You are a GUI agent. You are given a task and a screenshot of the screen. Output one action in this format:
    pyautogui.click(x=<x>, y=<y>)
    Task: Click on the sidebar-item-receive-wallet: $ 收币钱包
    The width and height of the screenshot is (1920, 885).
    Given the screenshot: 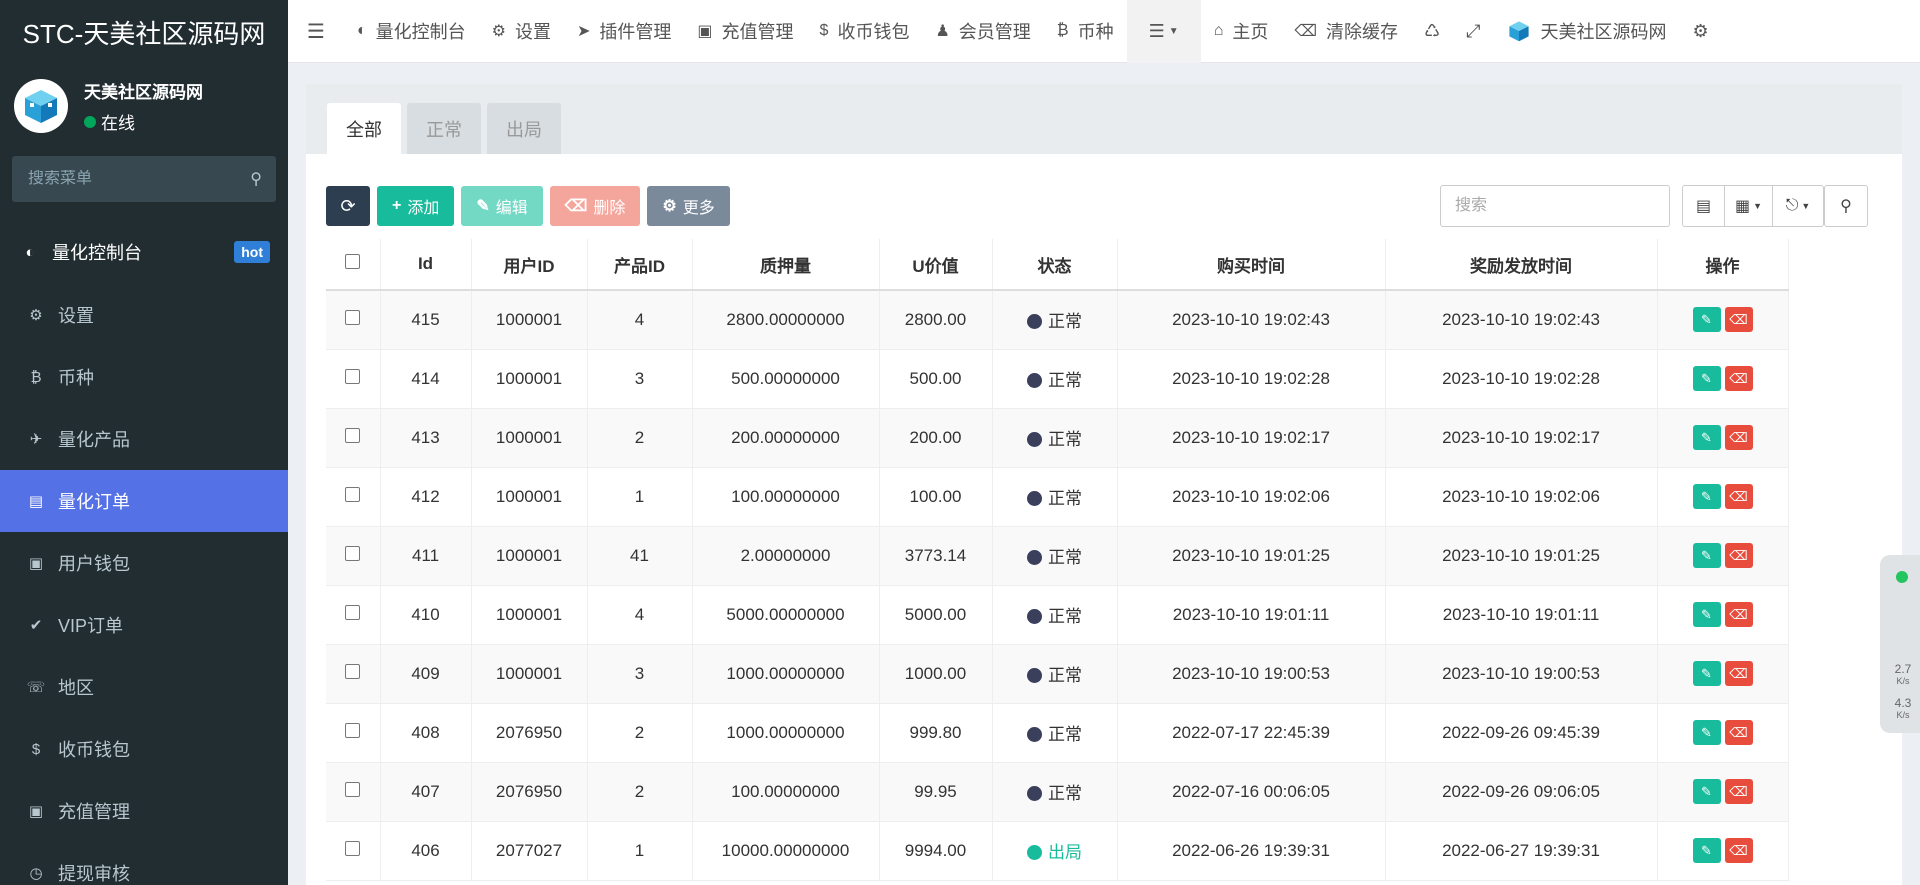 What is the action you would take?
    pyautogui.click(x=144, y=749)
    